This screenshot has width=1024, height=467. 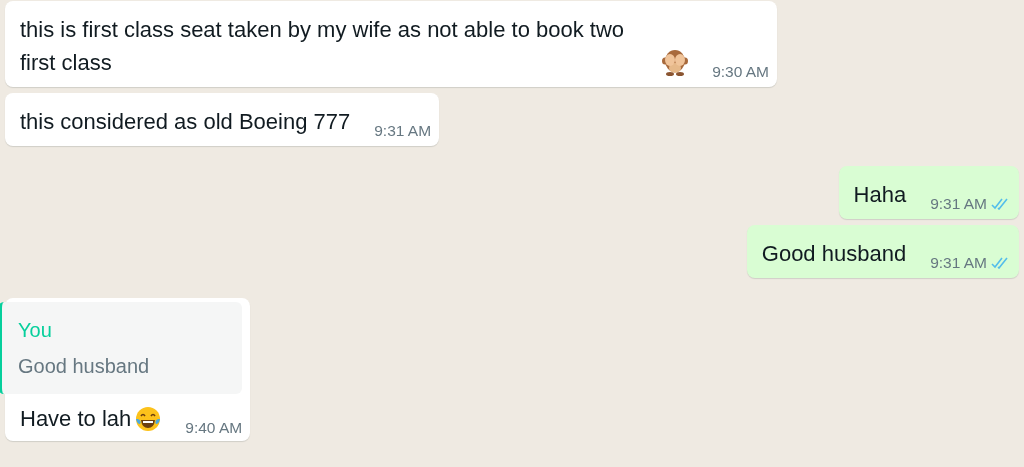 I want to click on message-text: Haha, so click(x=880, y=195).